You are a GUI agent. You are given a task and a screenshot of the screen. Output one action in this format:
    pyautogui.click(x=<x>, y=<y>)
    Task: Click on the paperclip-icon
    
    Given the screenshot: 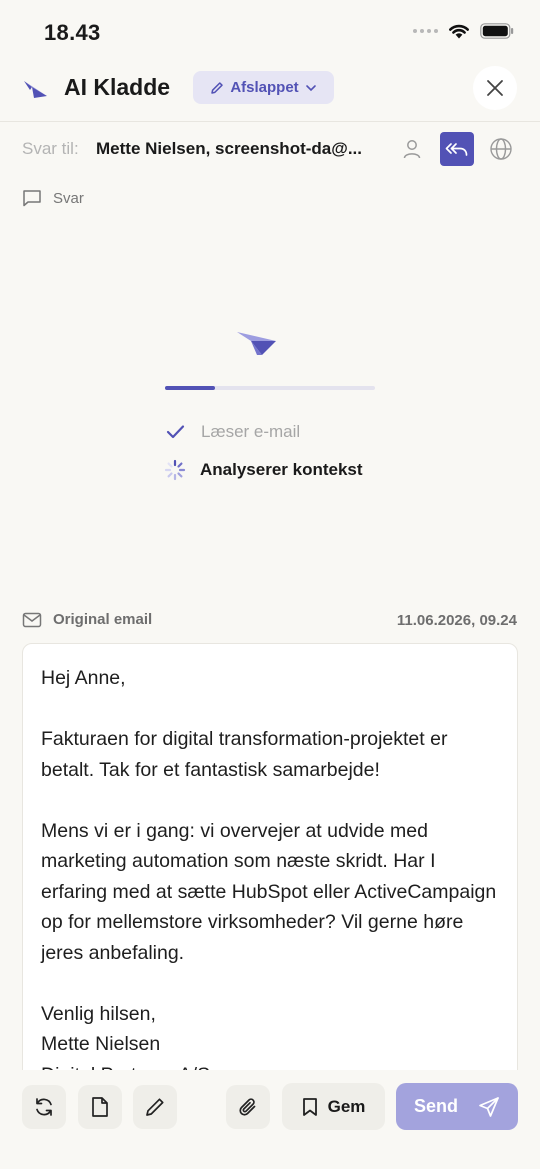 What is the action you would take?
    pyautogui.click(x=247, y=1107)
    